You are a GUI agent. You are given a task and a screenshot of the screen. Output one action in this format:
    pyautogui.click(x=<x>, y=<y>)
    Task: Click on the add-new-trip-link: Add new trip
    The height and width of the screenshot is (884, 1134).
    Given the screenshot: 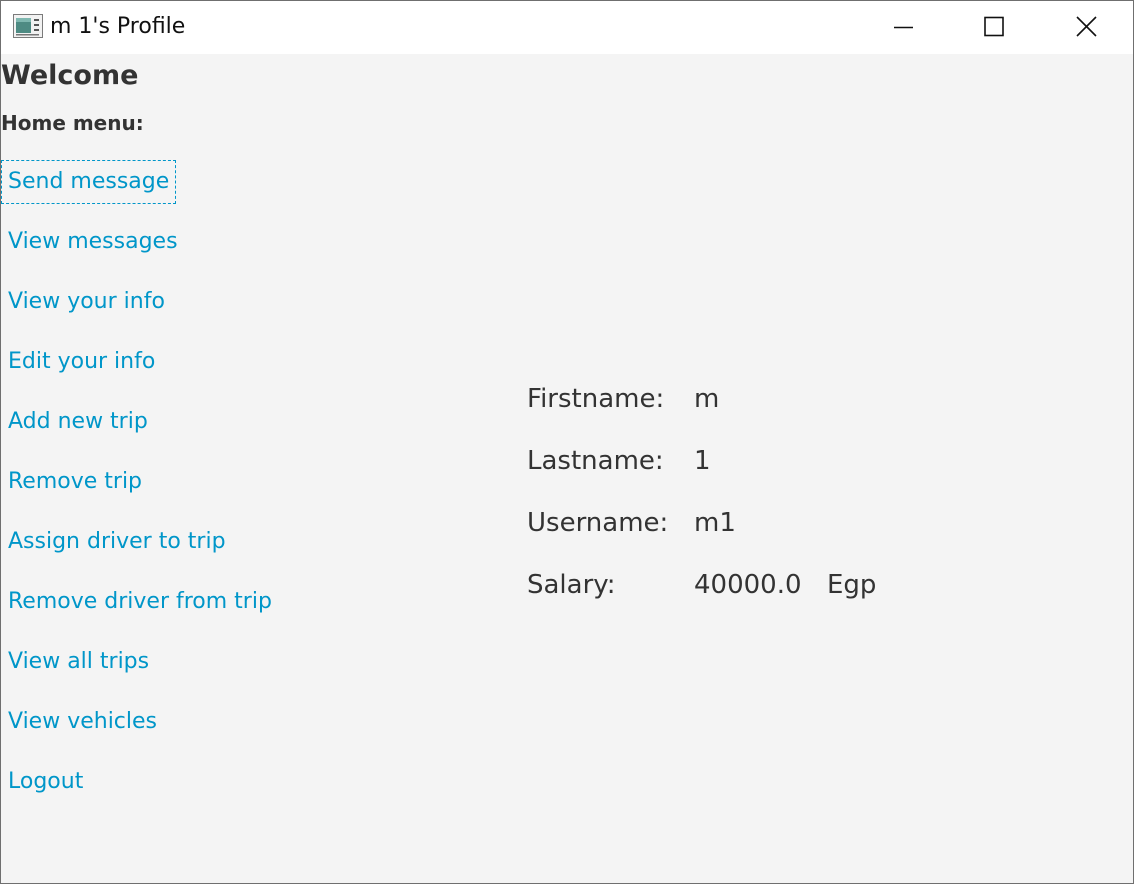 What is the action you would take?
    pyautogui.click(x=78, y=422)
    